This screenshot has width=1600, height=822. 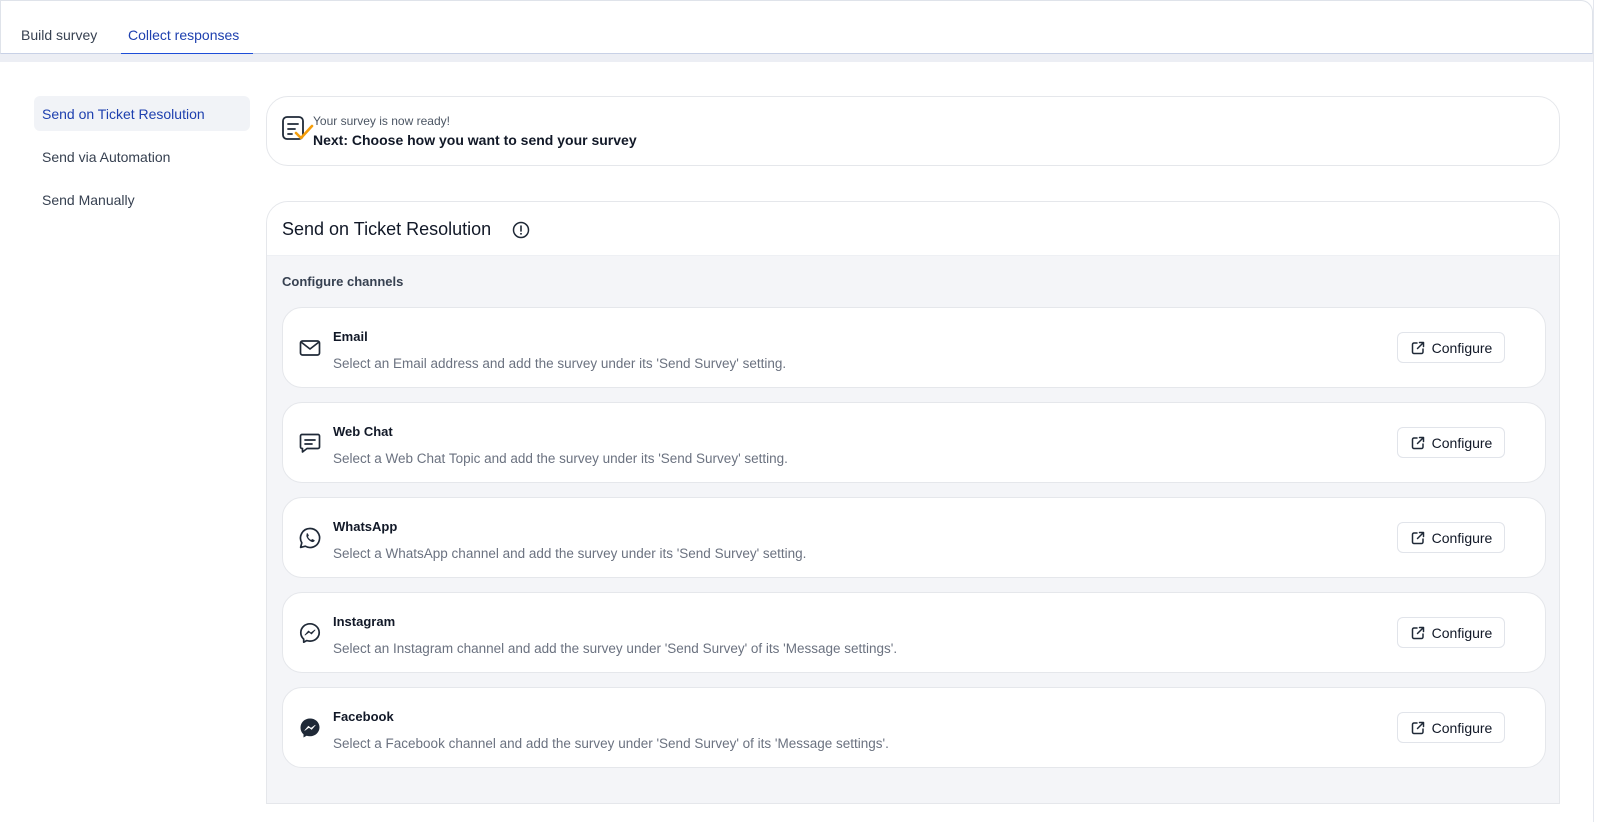 I want to click on channel-name: WhatsApp, so click(x=365, y=526).